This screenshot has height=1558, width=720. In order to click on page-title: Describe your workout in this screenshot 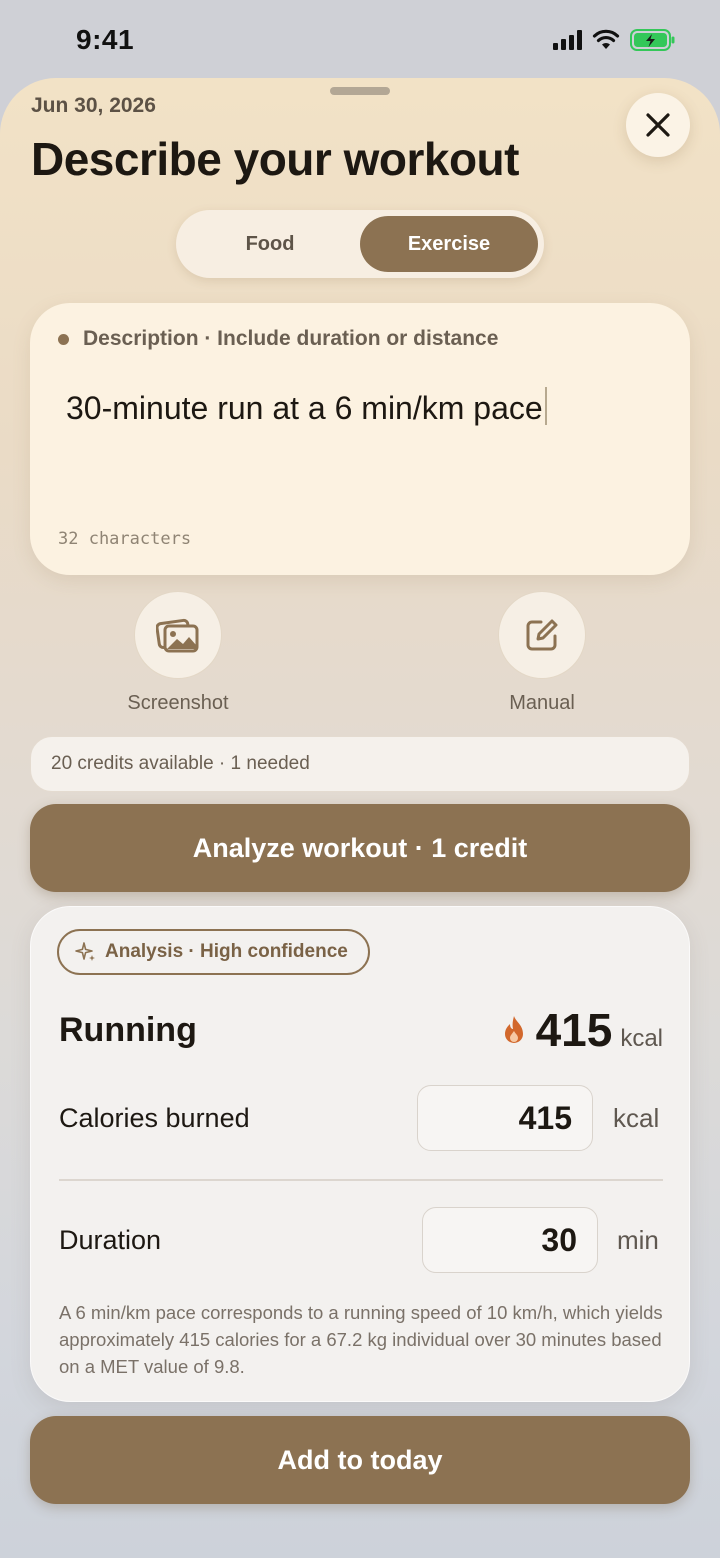, I will do `click(275, 159)`.